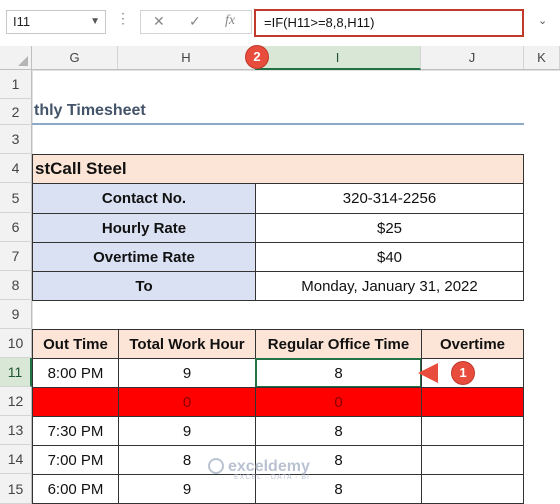  I want to click on row-header-1: 1, so click(16, 84).